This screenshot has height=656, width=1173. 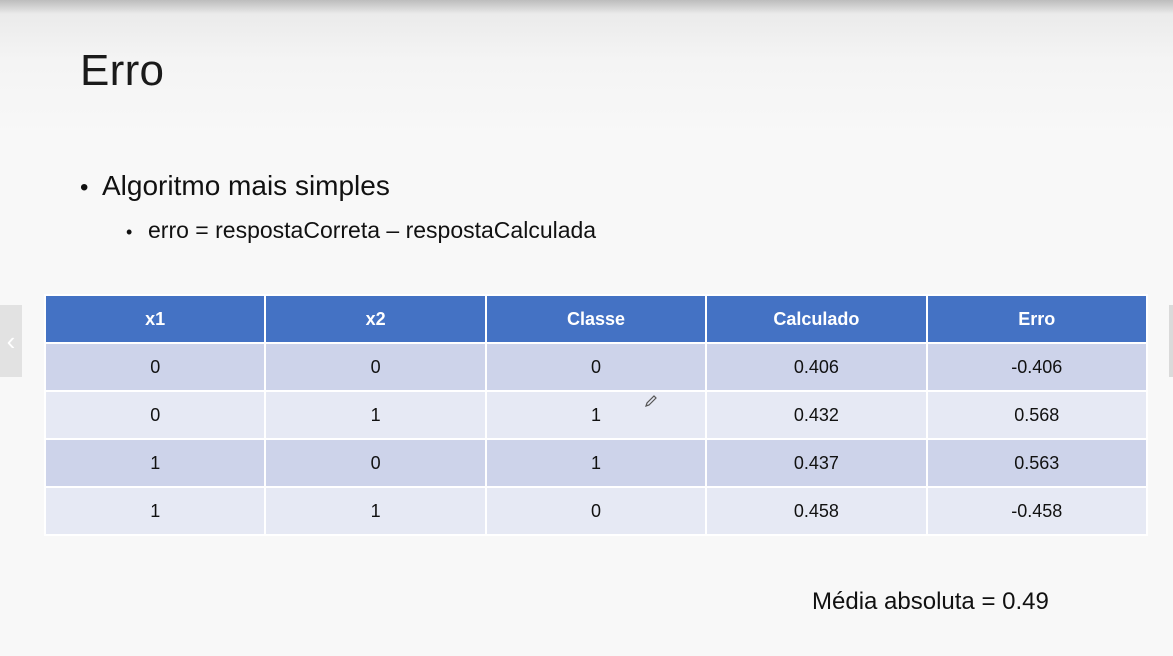 What do you see at coordinates (1037, 463) in the screenshot?
I see `cell-erro: 0.563` at bounding box center [1037, 463].